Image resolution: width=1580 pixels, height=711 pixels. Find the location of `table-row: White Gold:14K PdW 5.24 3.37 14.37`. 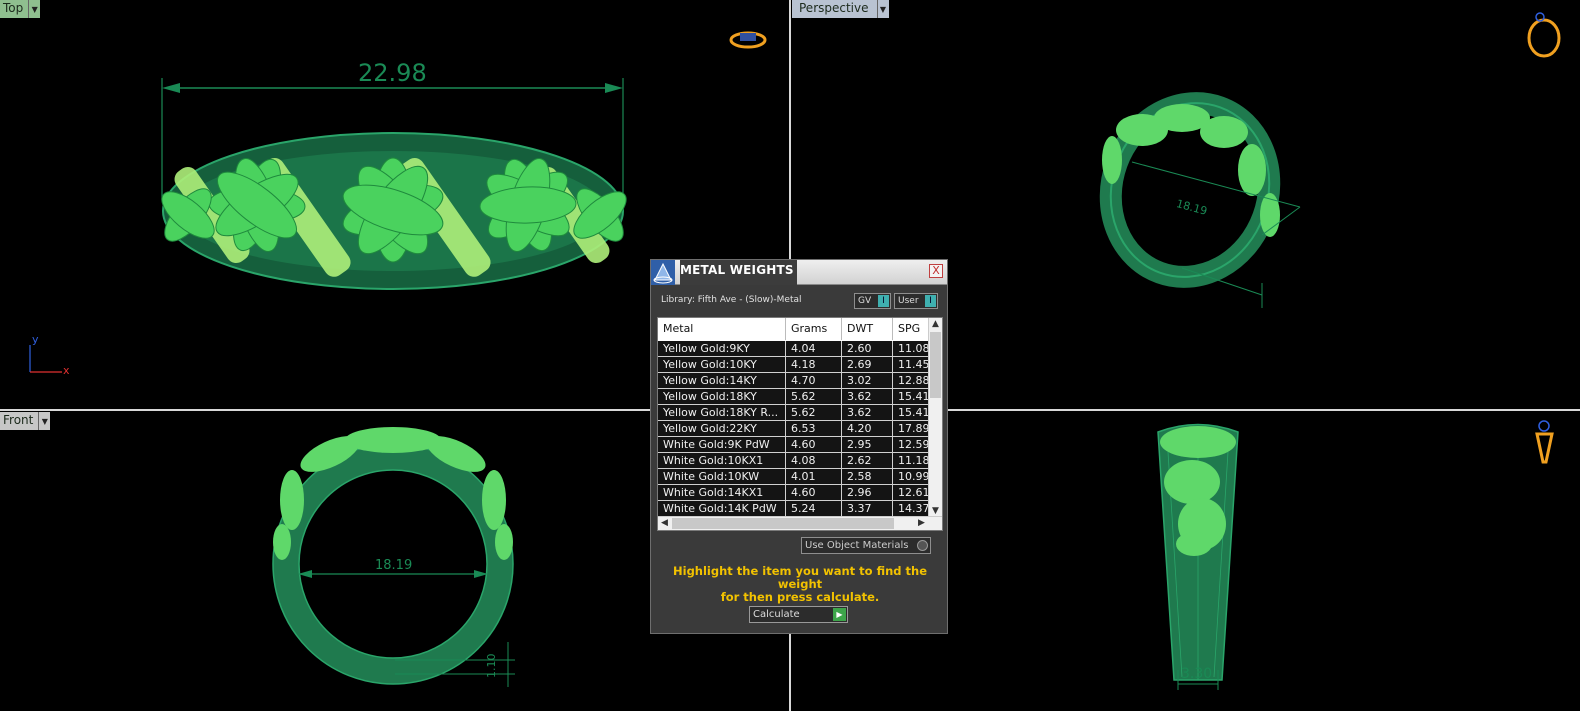

table-row: White Gold:14K PdW 5.24 3.37 14.37 is located at coordinates (794, 509).